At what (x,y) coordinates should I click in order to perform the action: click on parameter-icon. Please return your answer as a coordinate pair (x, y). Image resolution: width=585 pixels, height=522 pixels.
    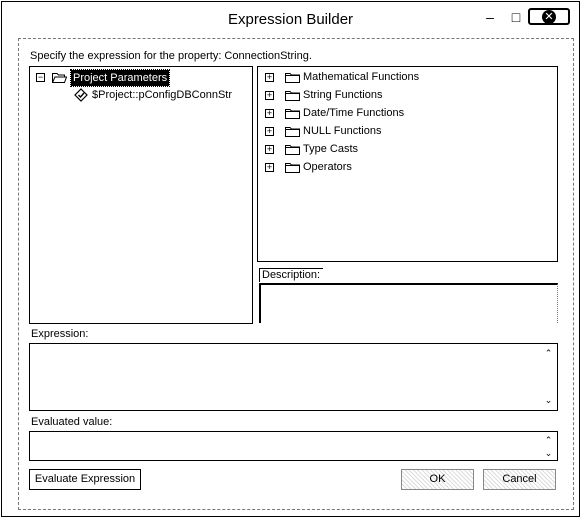
    Looking at the image, I should click on (81, 95).